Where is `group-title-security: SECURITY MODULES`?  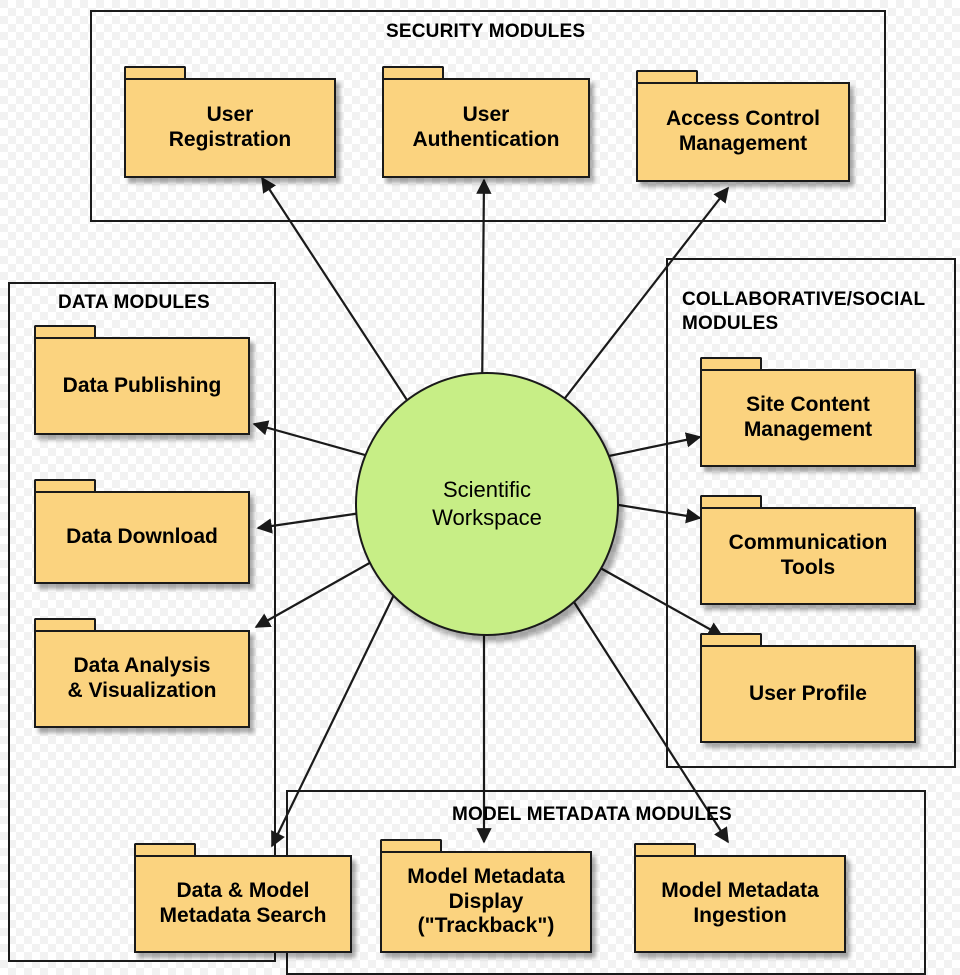 group-title-security: SECURITY MODULES is located at coordinates (486, 31).